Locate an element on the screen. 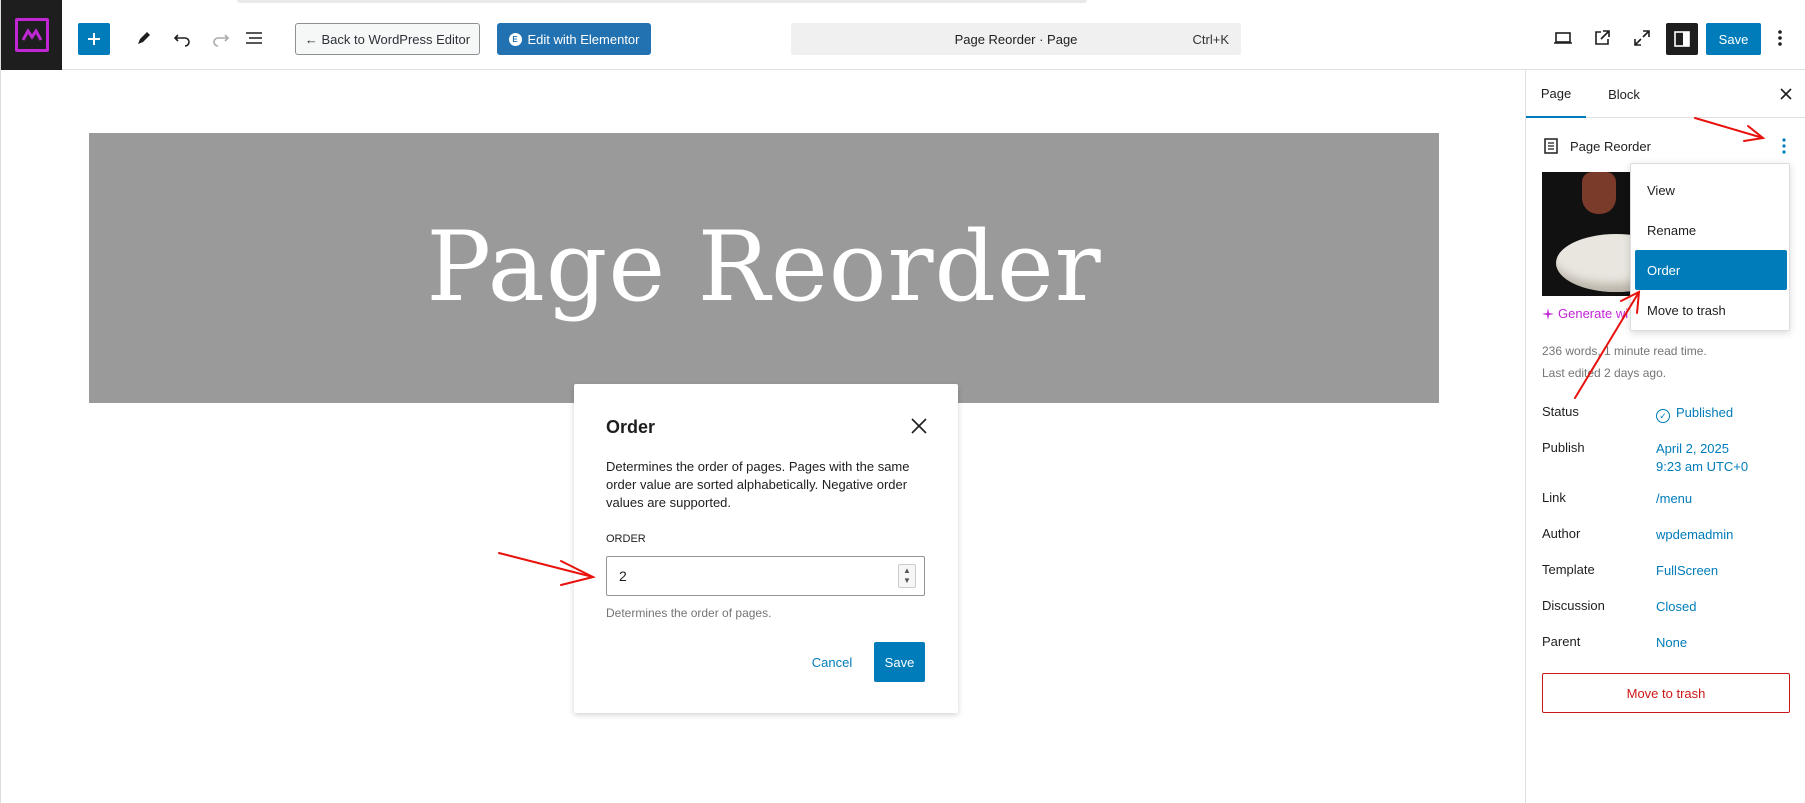 The height and width of the screenshot is (803, 1805). number-spinner: ▲ ▼ is located at coordinates (907, 576).